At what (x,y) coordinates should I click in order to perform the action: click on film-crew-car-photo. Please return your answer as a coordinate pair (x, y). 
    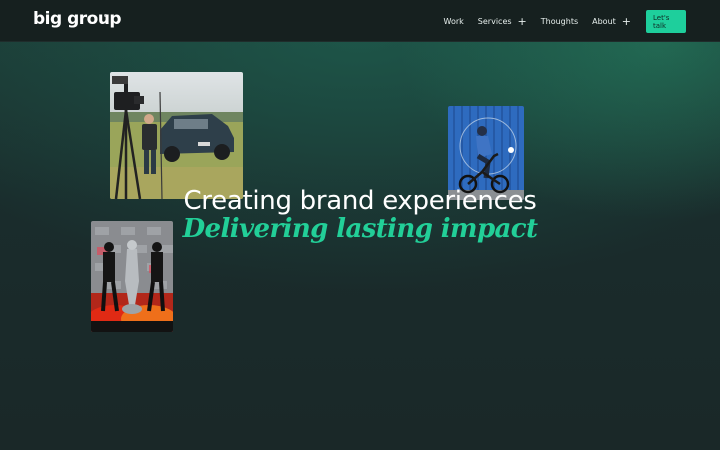
    Looking at the image, I should click on (176, 135).